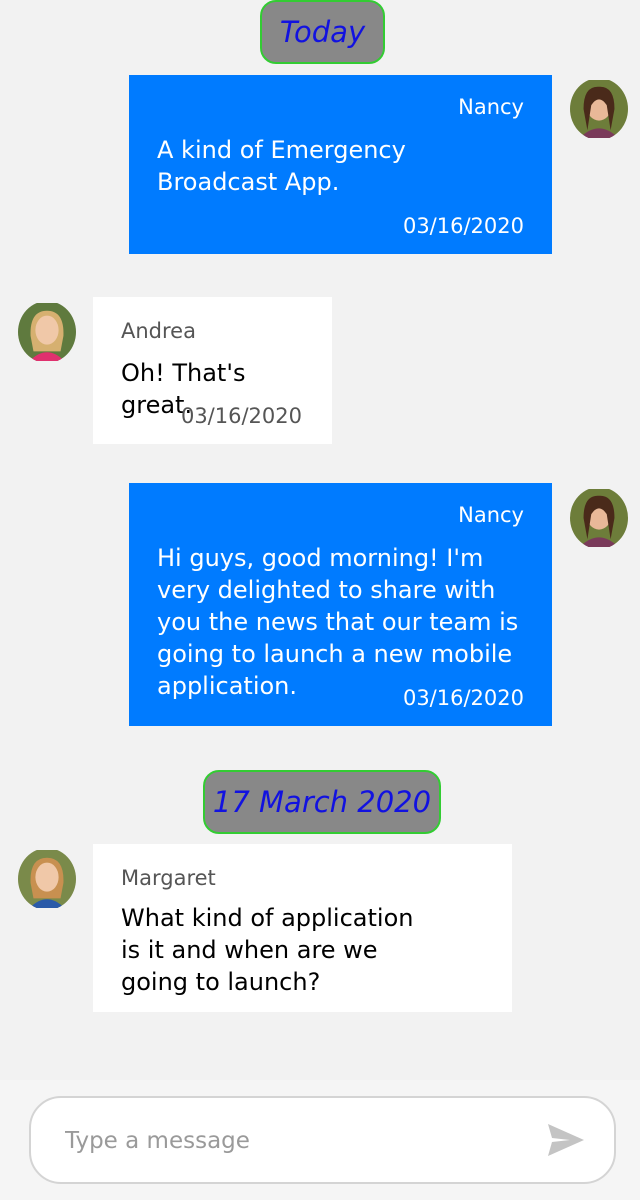 This screenshot has width=640, height=1200. Describe the element at coordinates (168, 878) in the screenshot. I see `message-sender: Margaret` at that location.